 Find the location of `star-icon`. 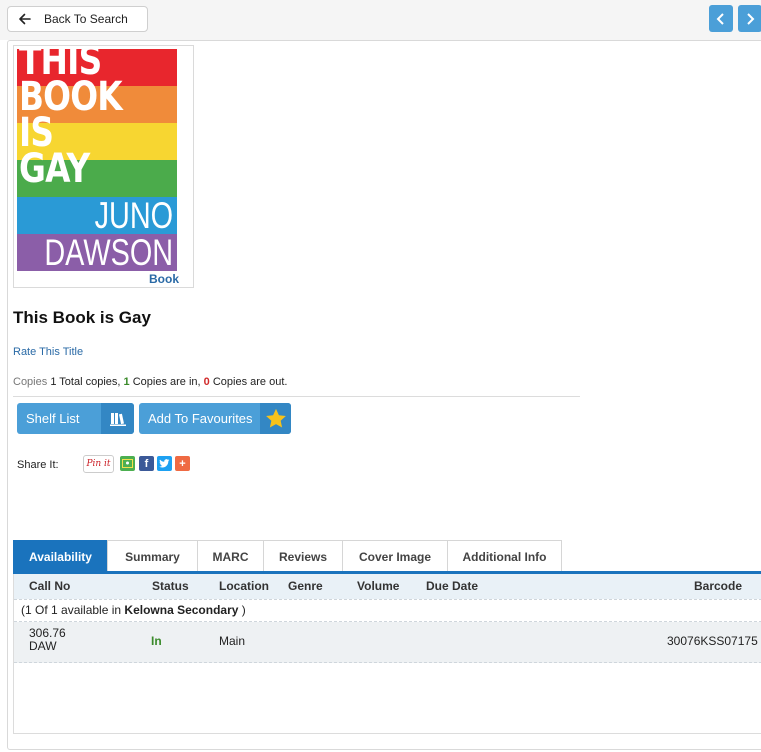

star-icon is located at coordinates (275, 418).